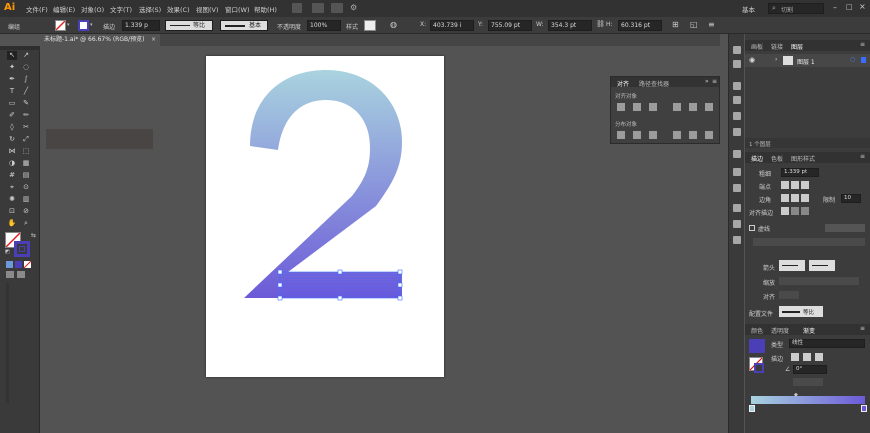  I want to click on gradient-mode-icon, so click(18, 264).